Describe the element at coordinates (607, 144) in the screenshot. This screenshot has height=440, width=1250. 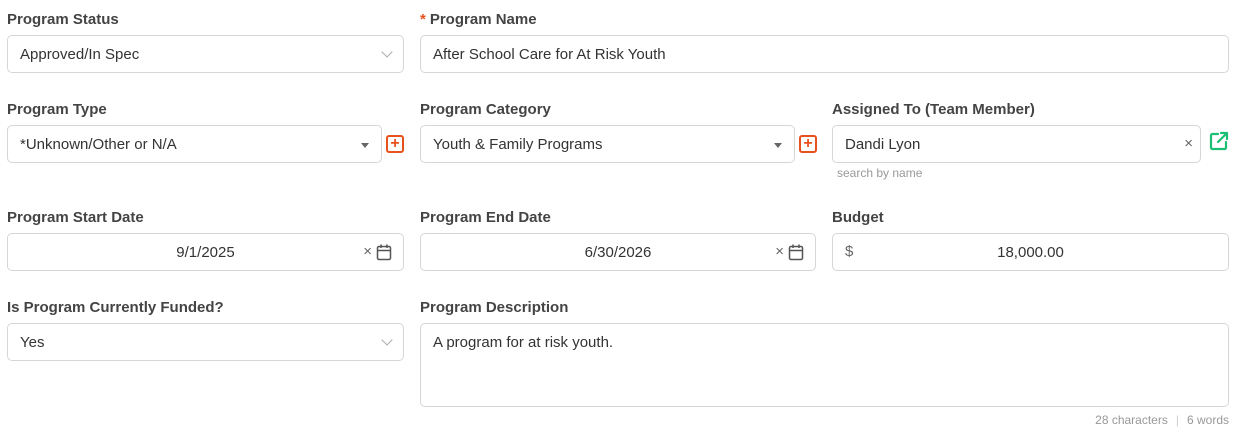
I see `program-category-select: Youth & Family Programs` at that location.